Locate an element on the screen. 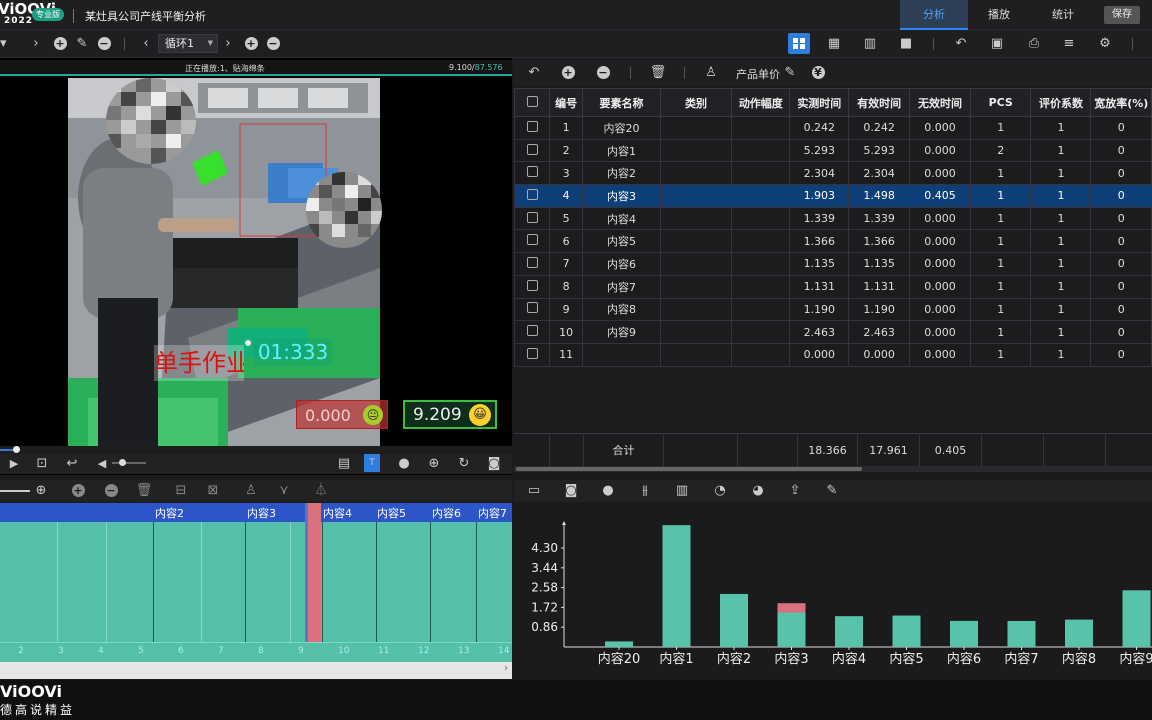 The image size is (1152, 720). table-cell: 内容9 is located at coordinates (621, 332).